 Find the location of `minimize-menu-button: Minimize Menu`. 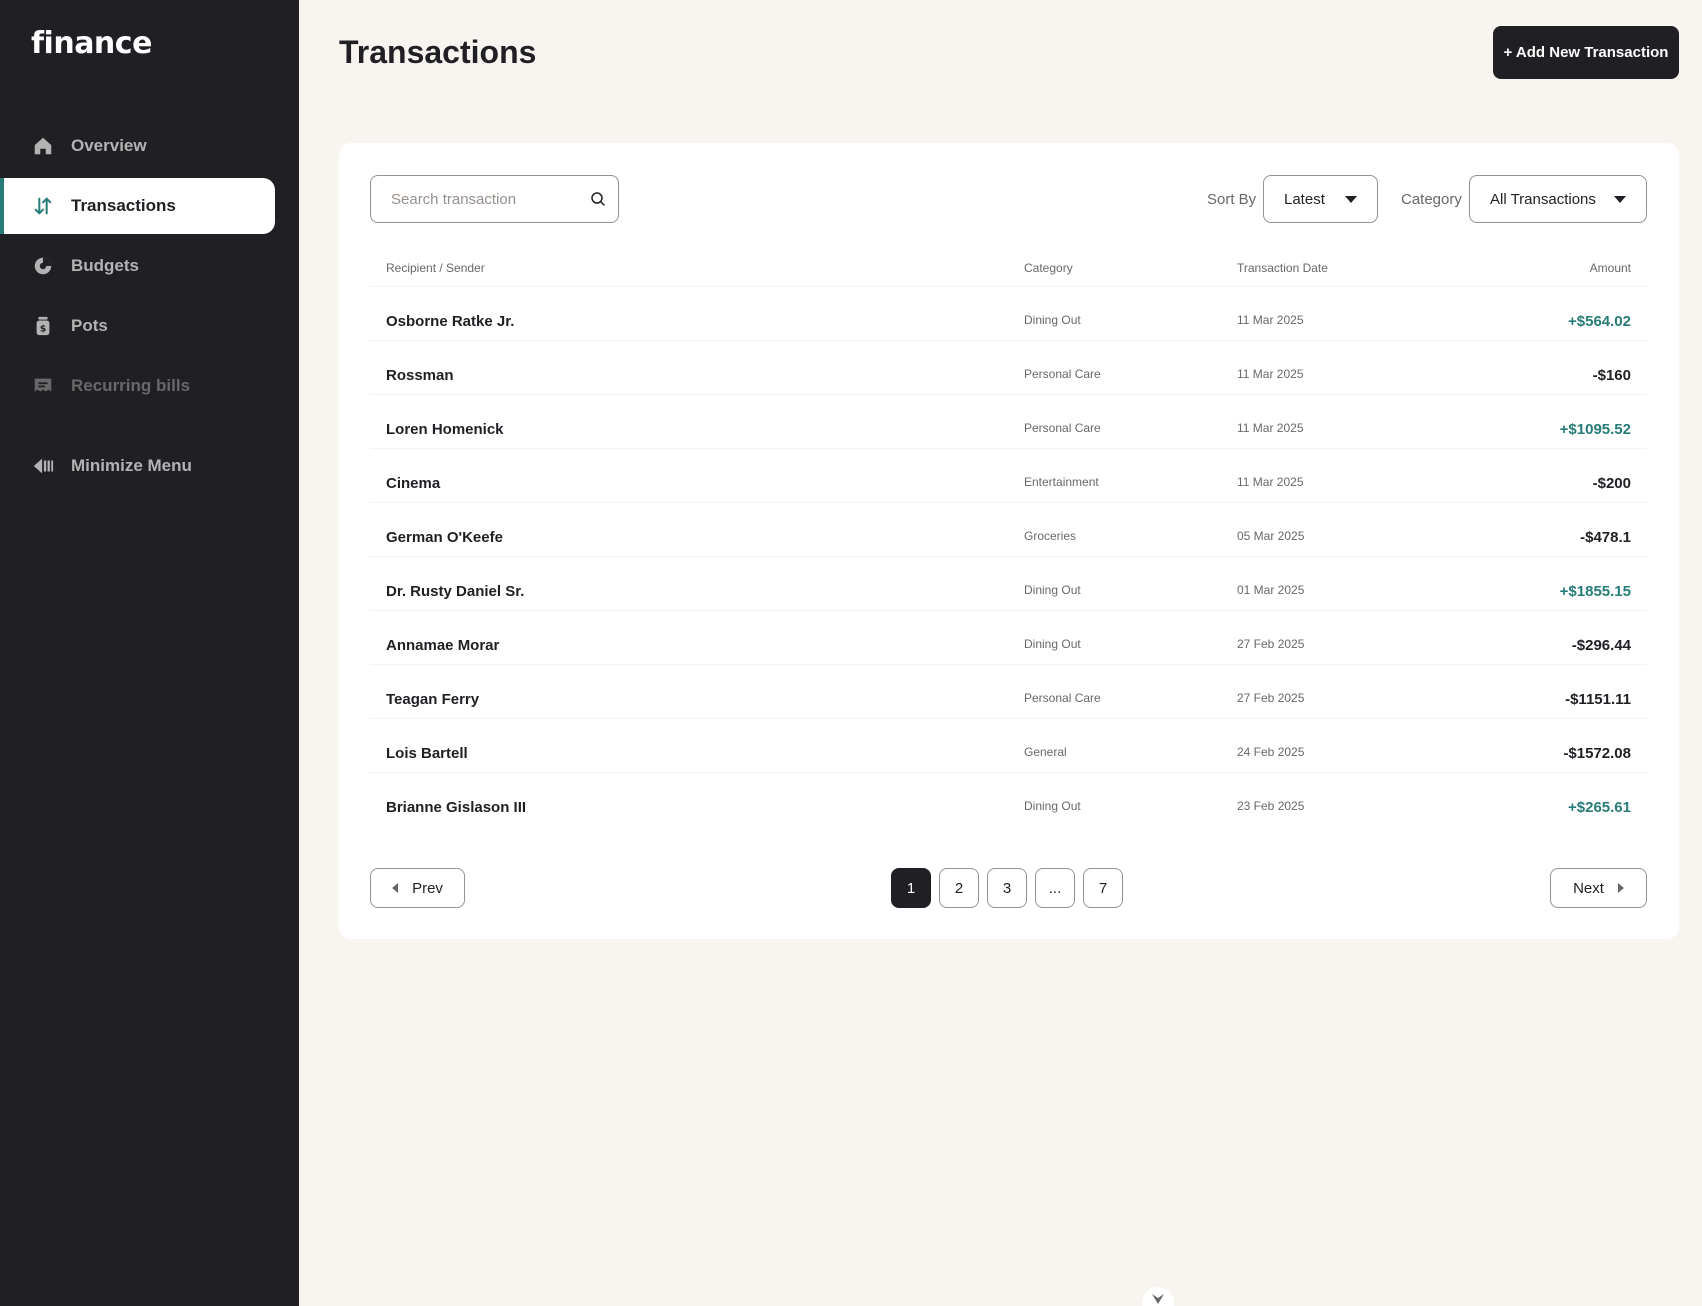

minimize-menu-button: Minimize Menu is located at coordinates (137, 466).